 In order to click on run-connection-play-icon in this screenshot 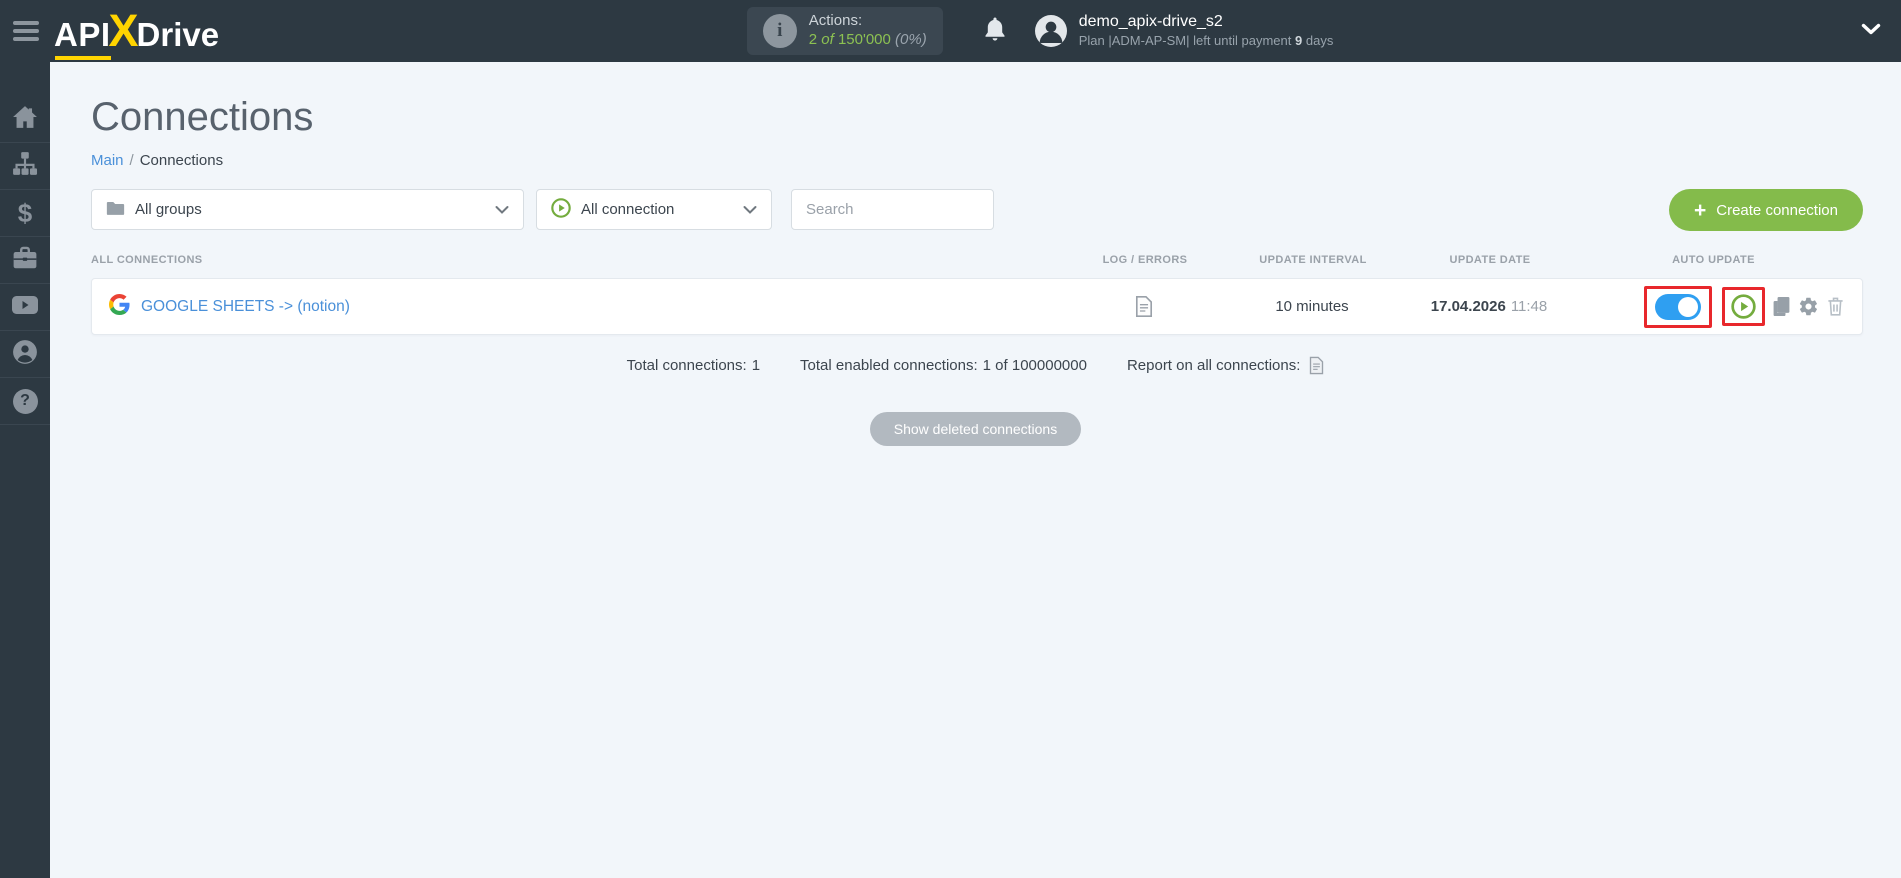, I will do `click(1743, 306)`.